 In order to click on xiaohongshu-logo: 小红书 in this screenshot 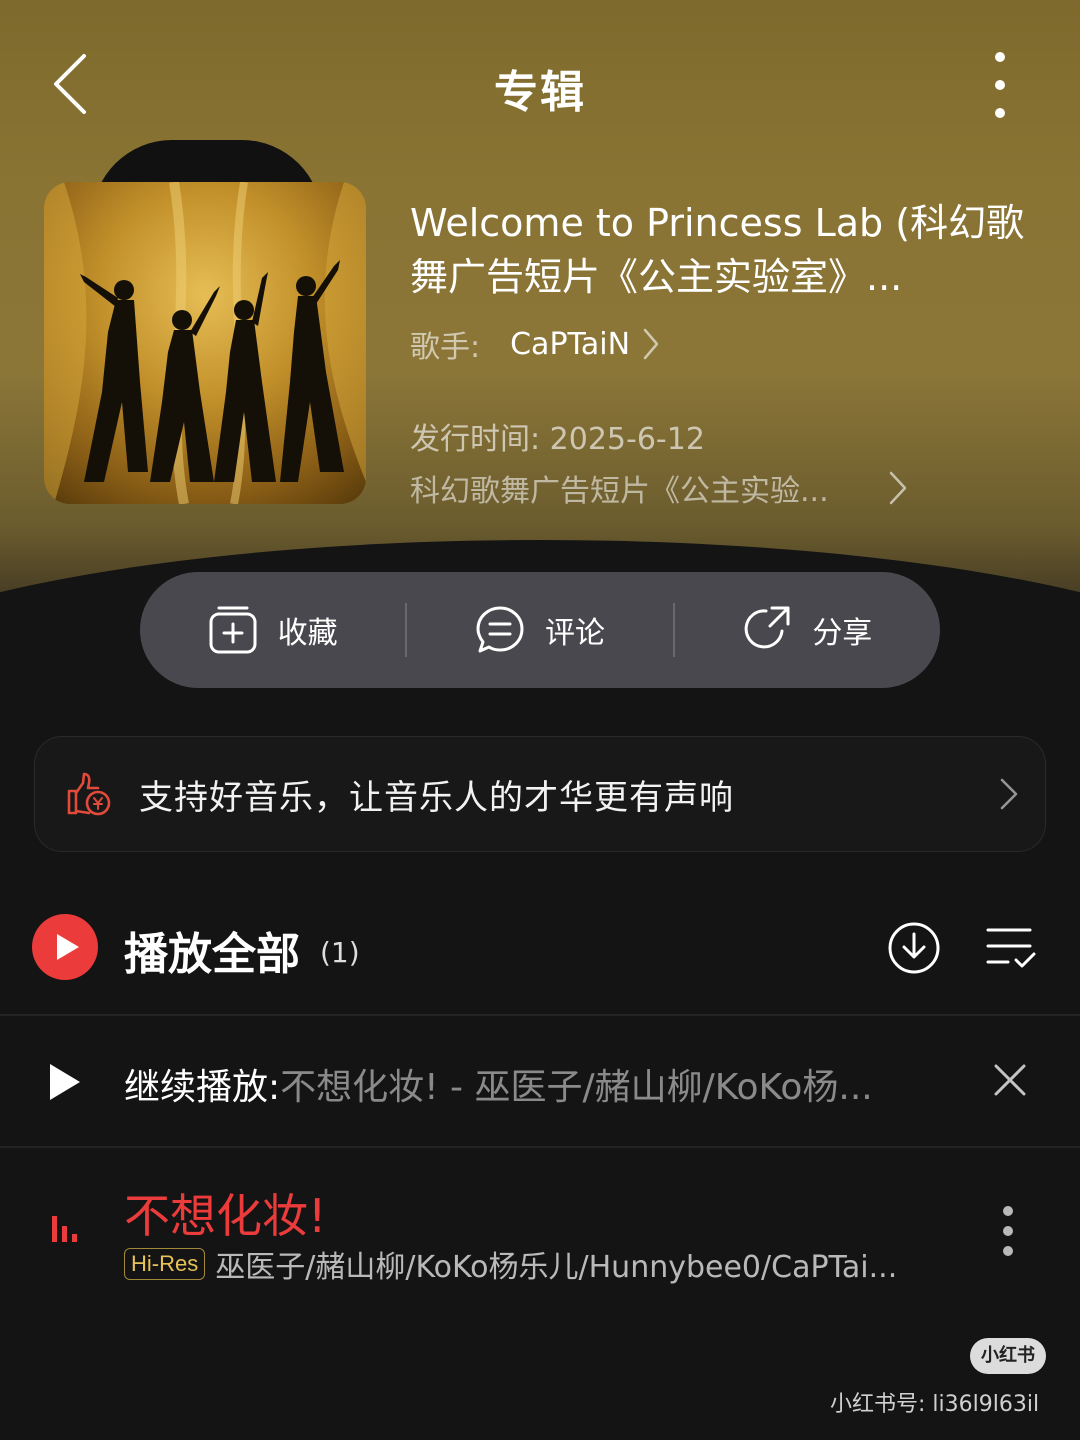, I will do `click(1008, 1356)`.